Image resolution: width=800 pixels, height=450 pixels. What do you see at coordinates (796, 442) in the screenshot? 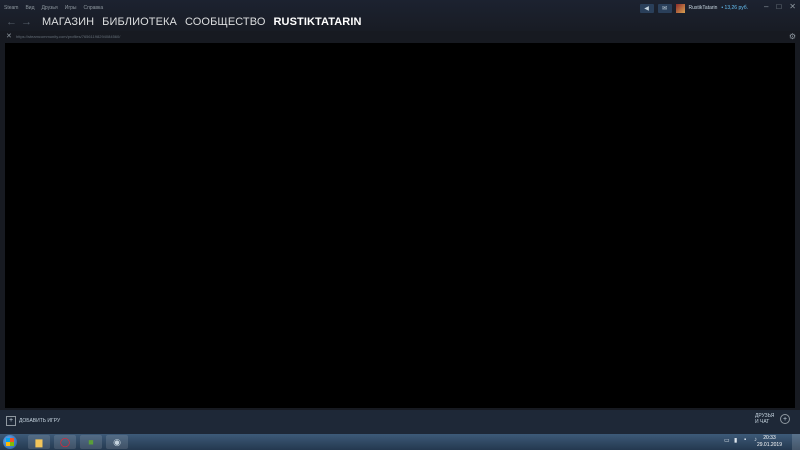
I see `show-desktop-button` at bounding box center [796, 442].